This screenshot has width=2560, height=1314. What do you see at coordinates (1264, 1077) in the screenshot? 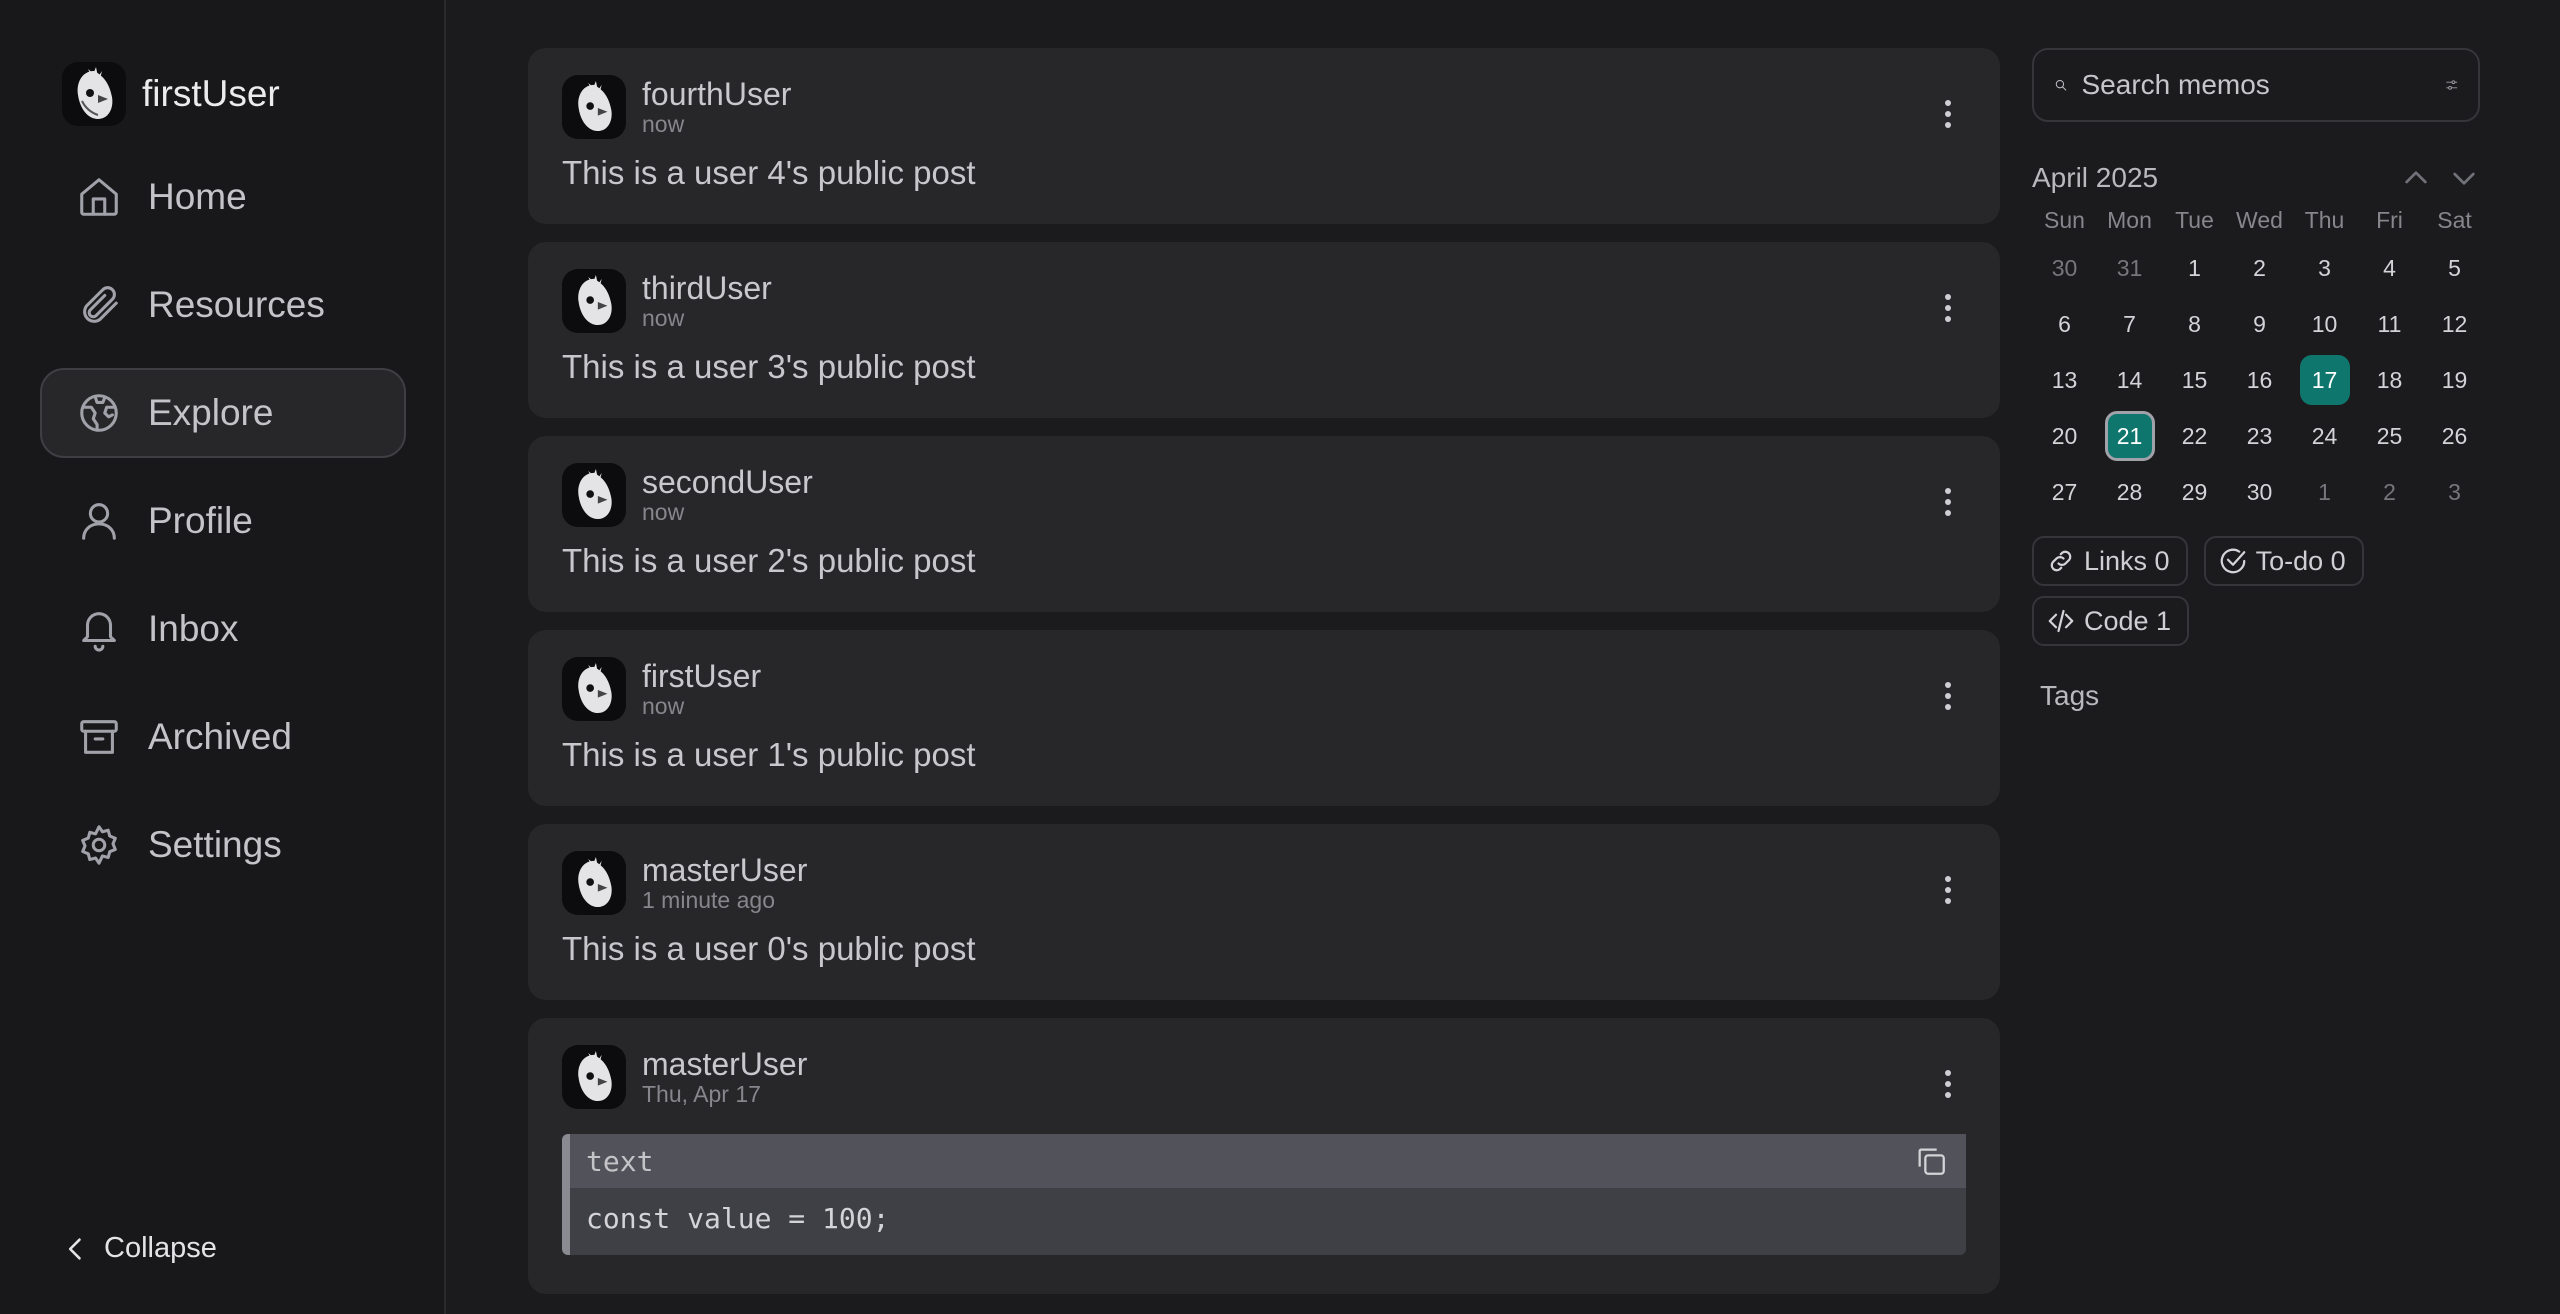
I see `memo-header: masterUser Thu, Apr 17` at bounding box center [1264, 1077].